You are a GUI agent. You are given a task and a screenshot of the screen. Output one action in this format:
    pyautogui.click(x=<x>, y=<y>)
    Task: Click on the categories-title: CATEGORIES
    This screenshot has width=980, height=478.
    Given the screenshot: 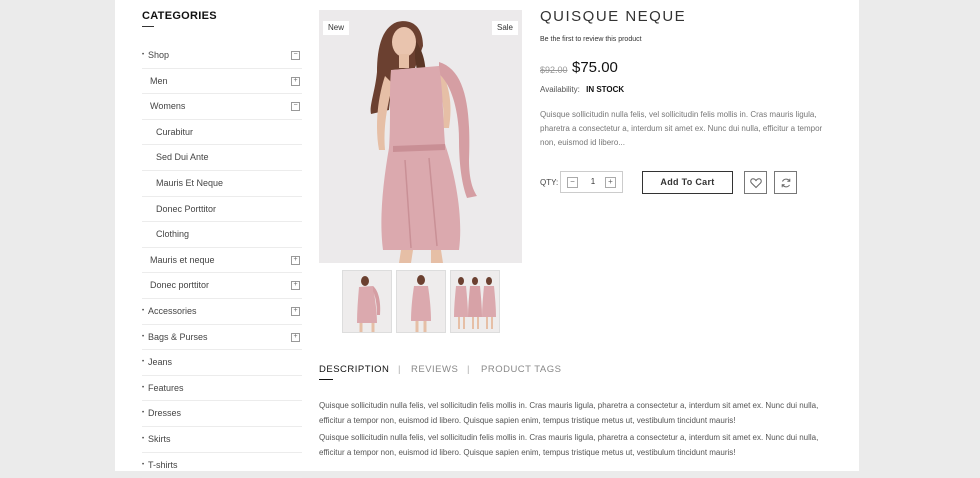 What is the action you would take?
    pyautogui.click(x=179, y=16)
    